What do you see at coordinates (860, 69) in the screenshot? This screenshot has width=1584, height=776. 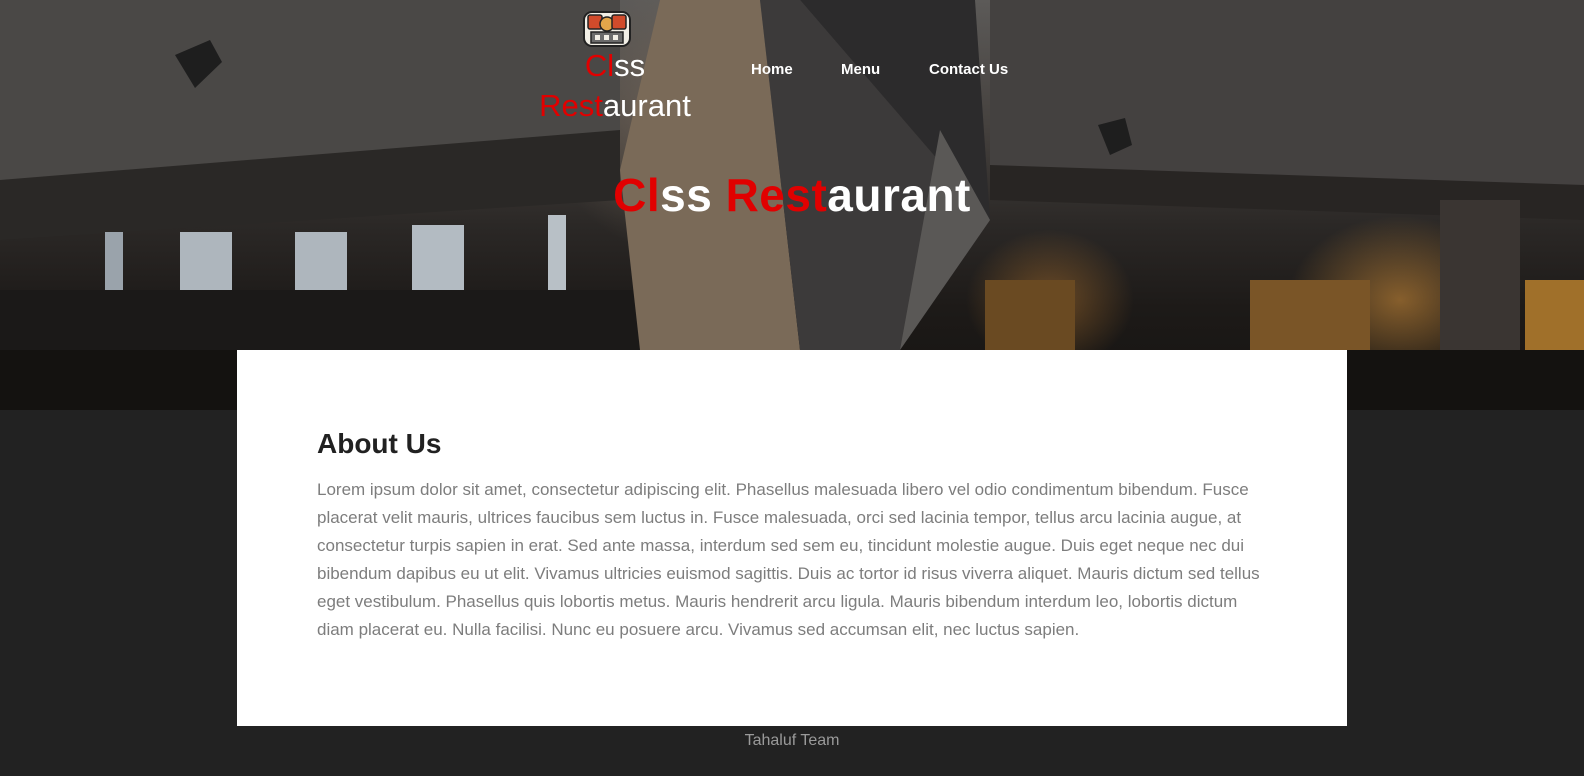 I see `nav-menu-link: Menu` at bounding box center [860, 69].